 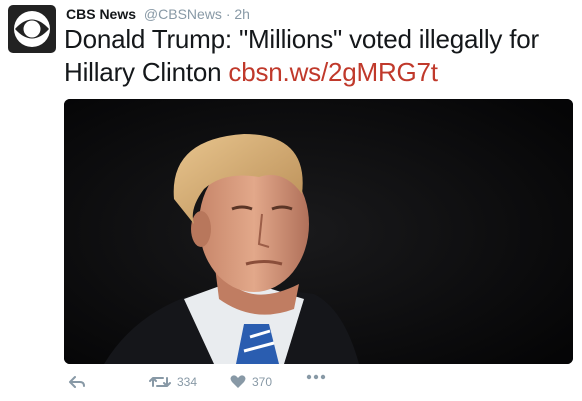 What do you see at coordinates (251, 381) in the screenshot?
I see `like-button: 370` at bounding box center [251, 381].